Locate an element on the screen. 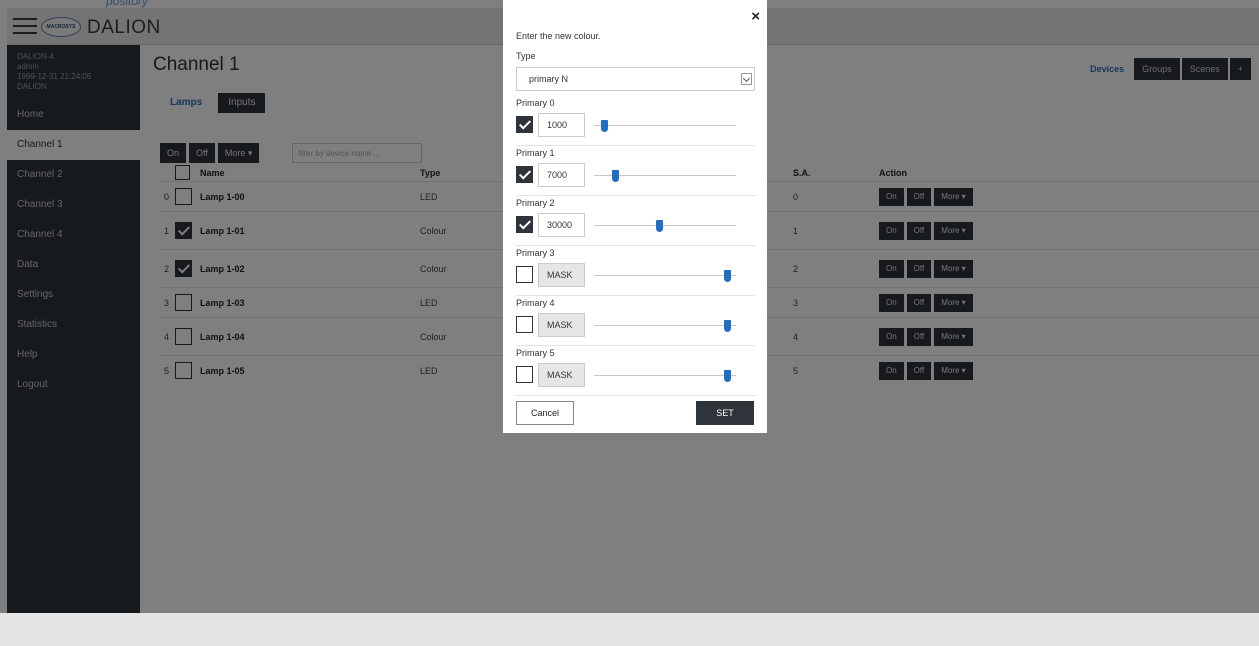 Image resolution: width=1259 pixels, height=646 pixels. type-label: Type is located at coordinates (526, 56).